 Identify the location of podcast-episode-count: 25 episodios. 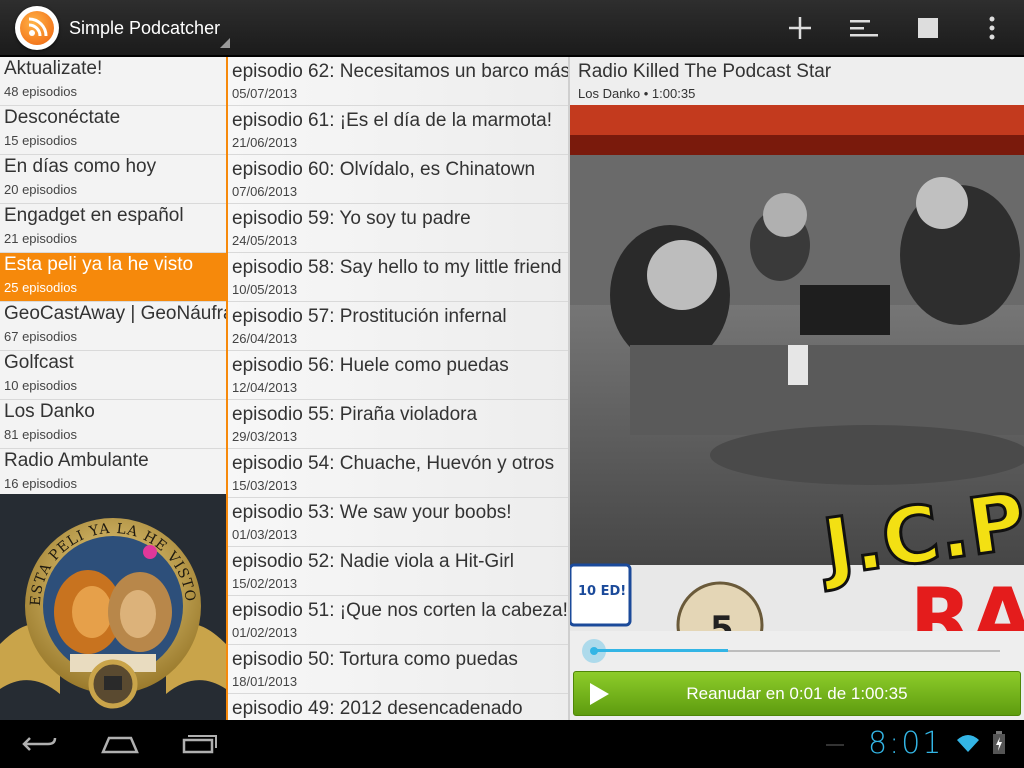
(40, 287).